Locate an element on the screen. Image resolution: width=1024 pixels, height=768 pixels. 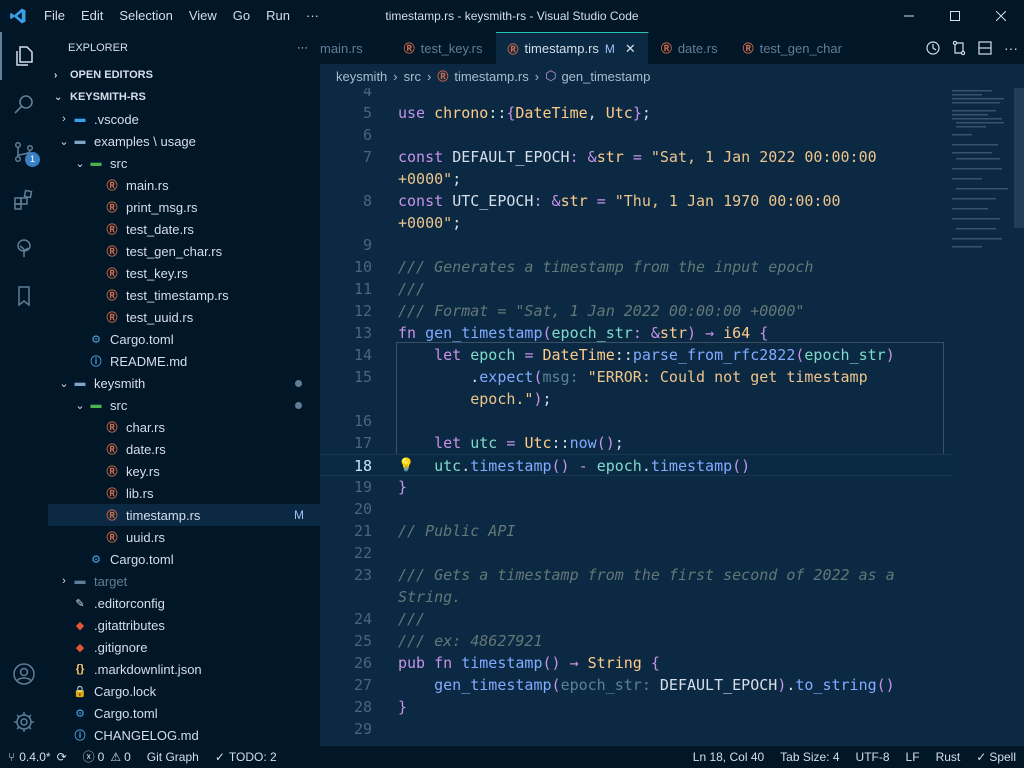
tab-size: Tab Size: 4 is located at coordinates (809, 757).